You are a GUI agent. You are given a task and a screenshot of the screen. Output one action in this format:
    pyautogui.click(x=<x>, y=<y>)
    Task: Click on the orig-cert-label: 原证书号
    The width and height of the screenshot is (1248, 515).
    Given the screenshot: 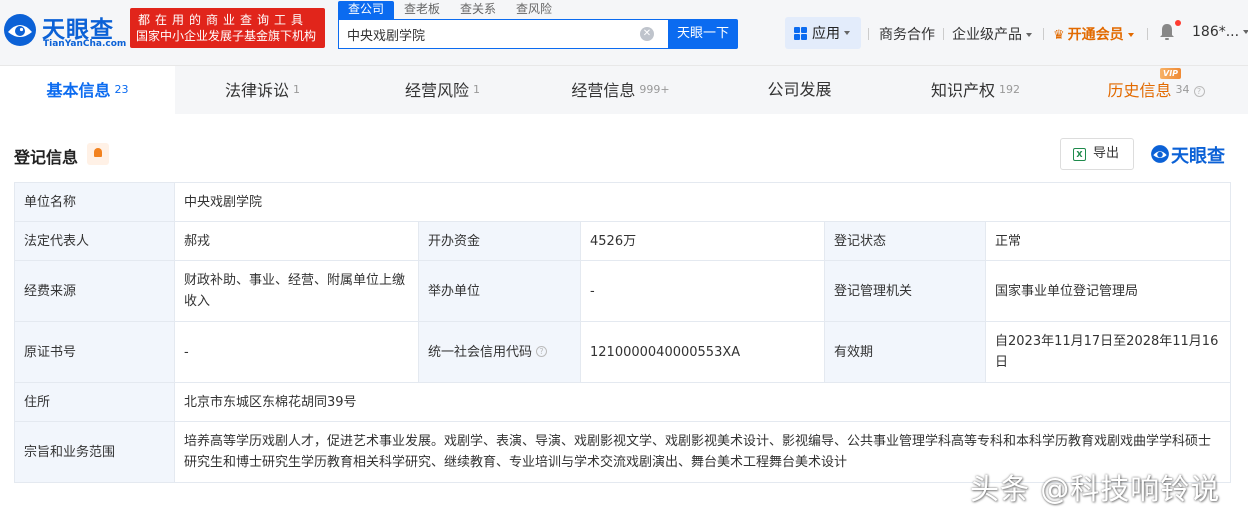 What is the action you would take?
    pyautogui.click(x=94, y=352)
    